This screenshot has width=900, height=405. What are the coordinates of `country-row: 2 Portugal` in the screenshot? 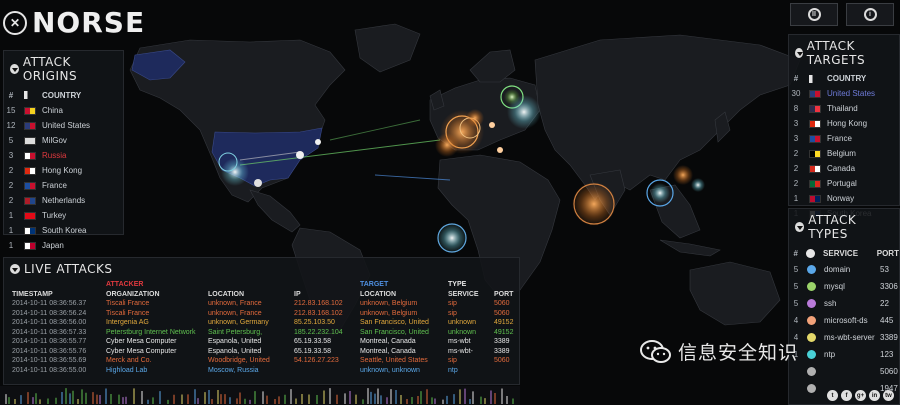 It's located at (844, 183).